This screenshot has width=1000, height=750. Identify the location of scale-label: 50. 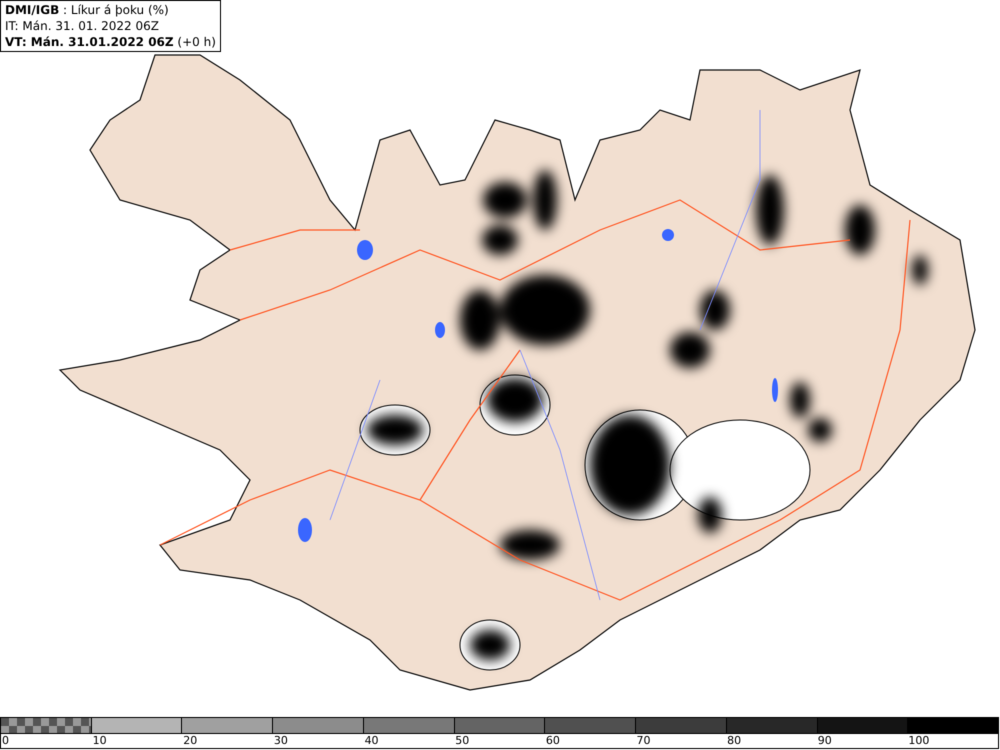
(462, 740).